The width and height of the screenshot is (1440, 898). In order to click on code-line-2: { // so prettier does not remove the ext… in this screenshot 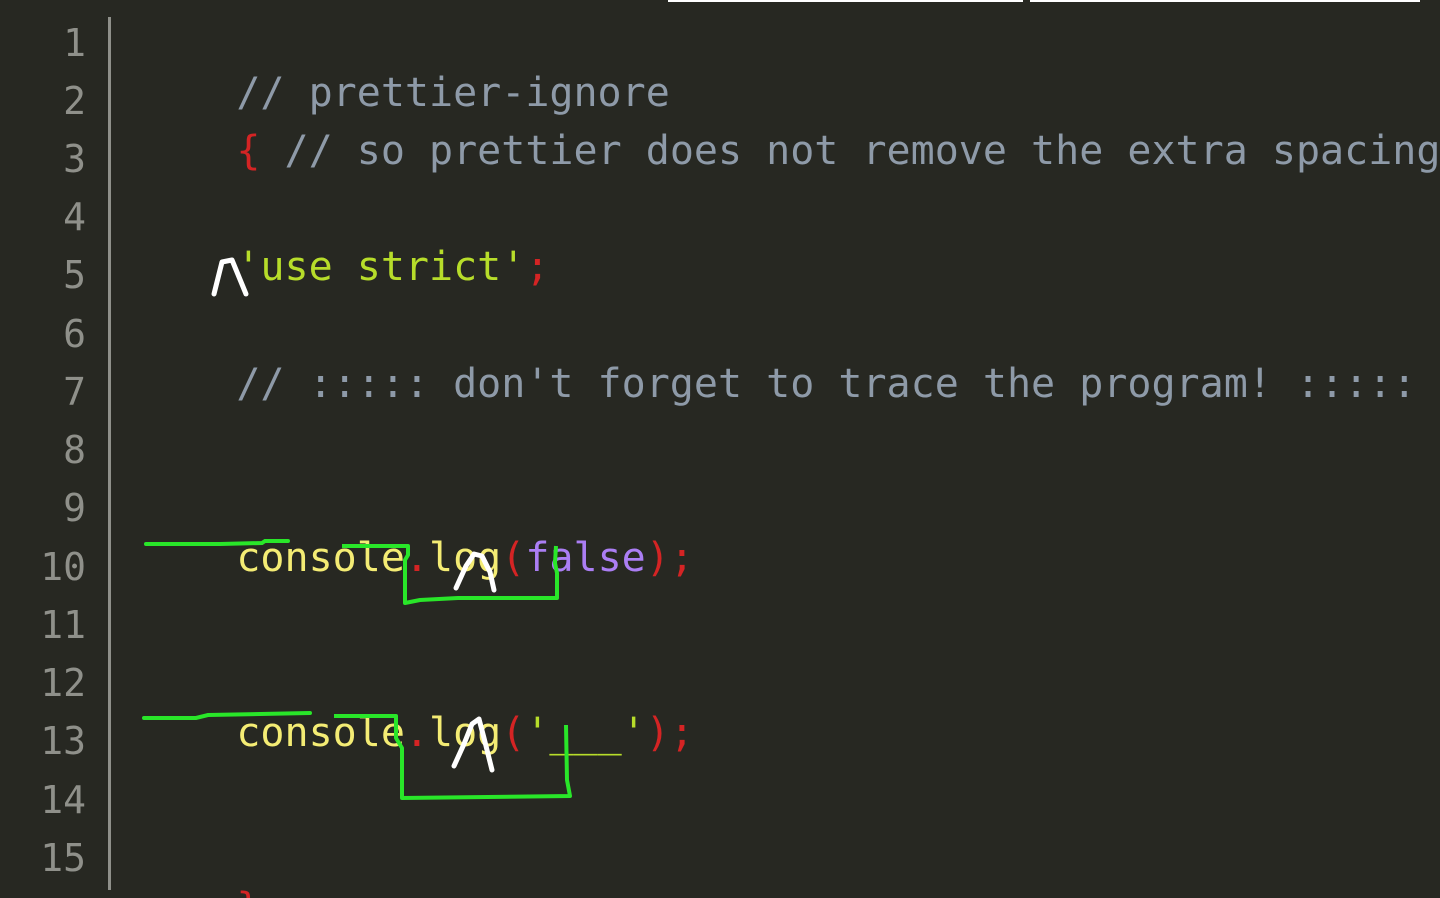, I will do `click(790, 125)`.